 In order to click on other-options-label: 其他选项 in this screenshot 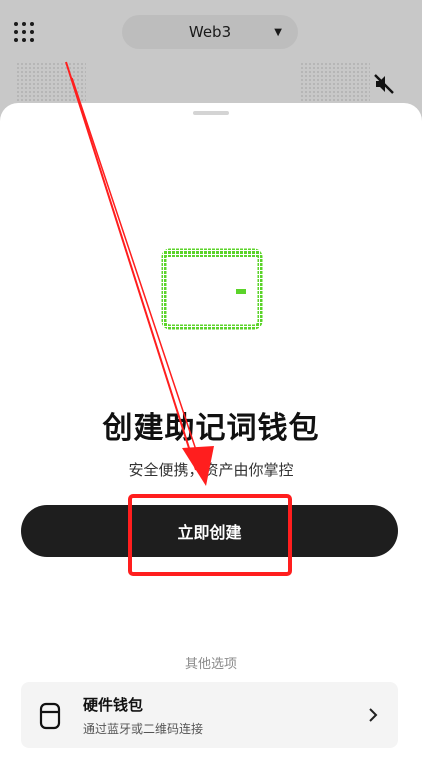, I will do `click(210, 664)`.